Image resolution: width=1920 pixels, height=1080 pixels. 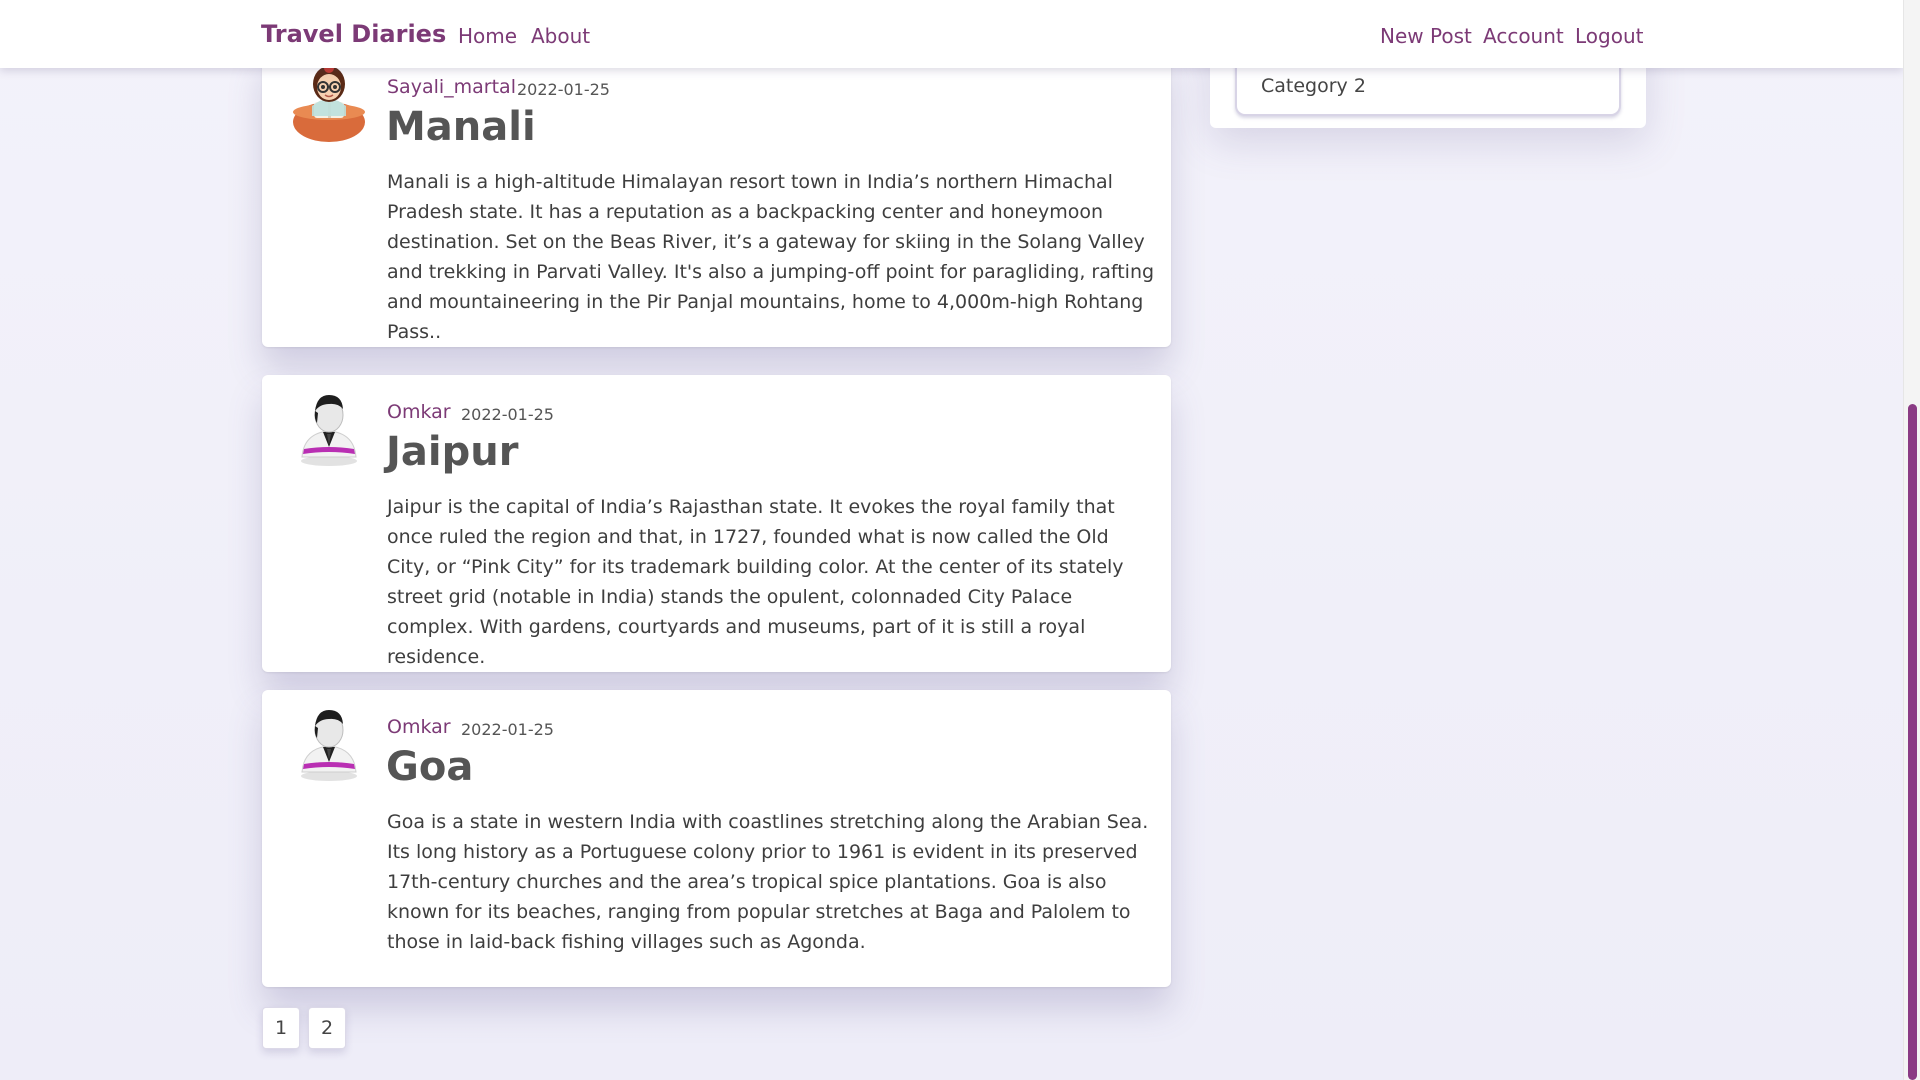 I want to click on post-title-link: Manali, so click(x=461, y=127).